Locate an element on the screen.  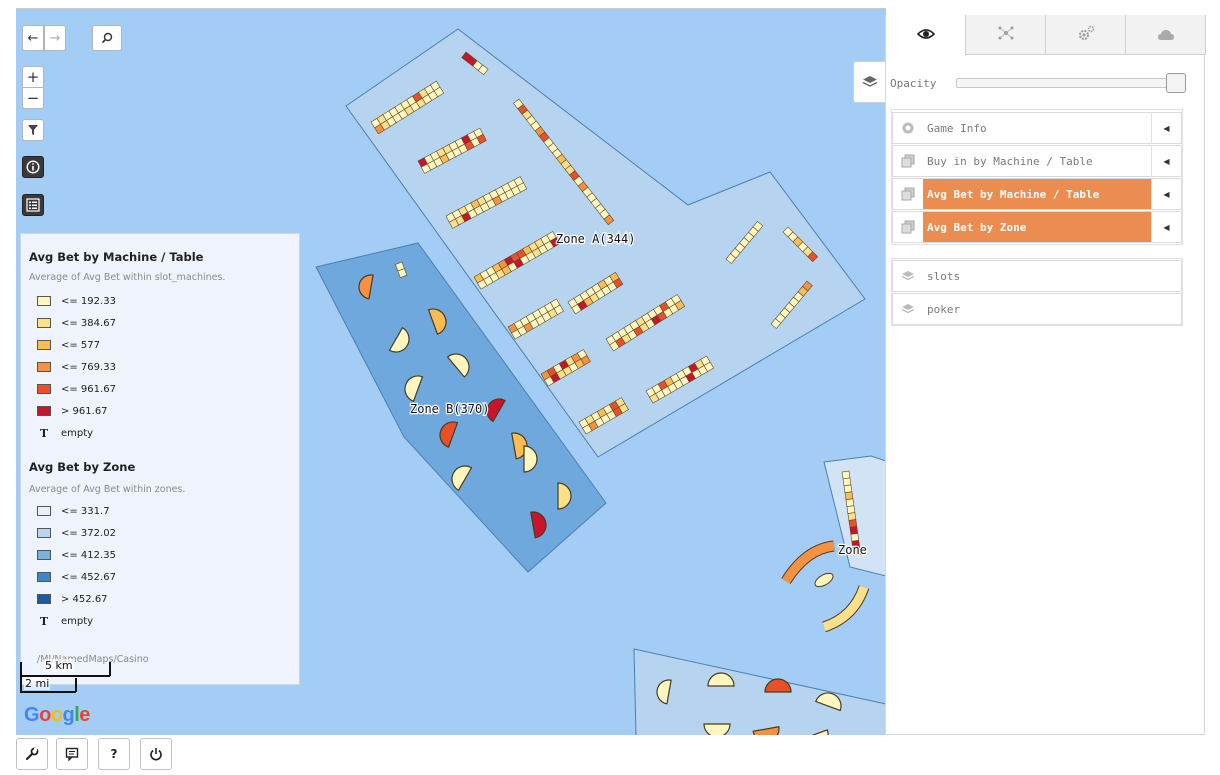
zone-label: Zone is located at coordinates (852, 550).